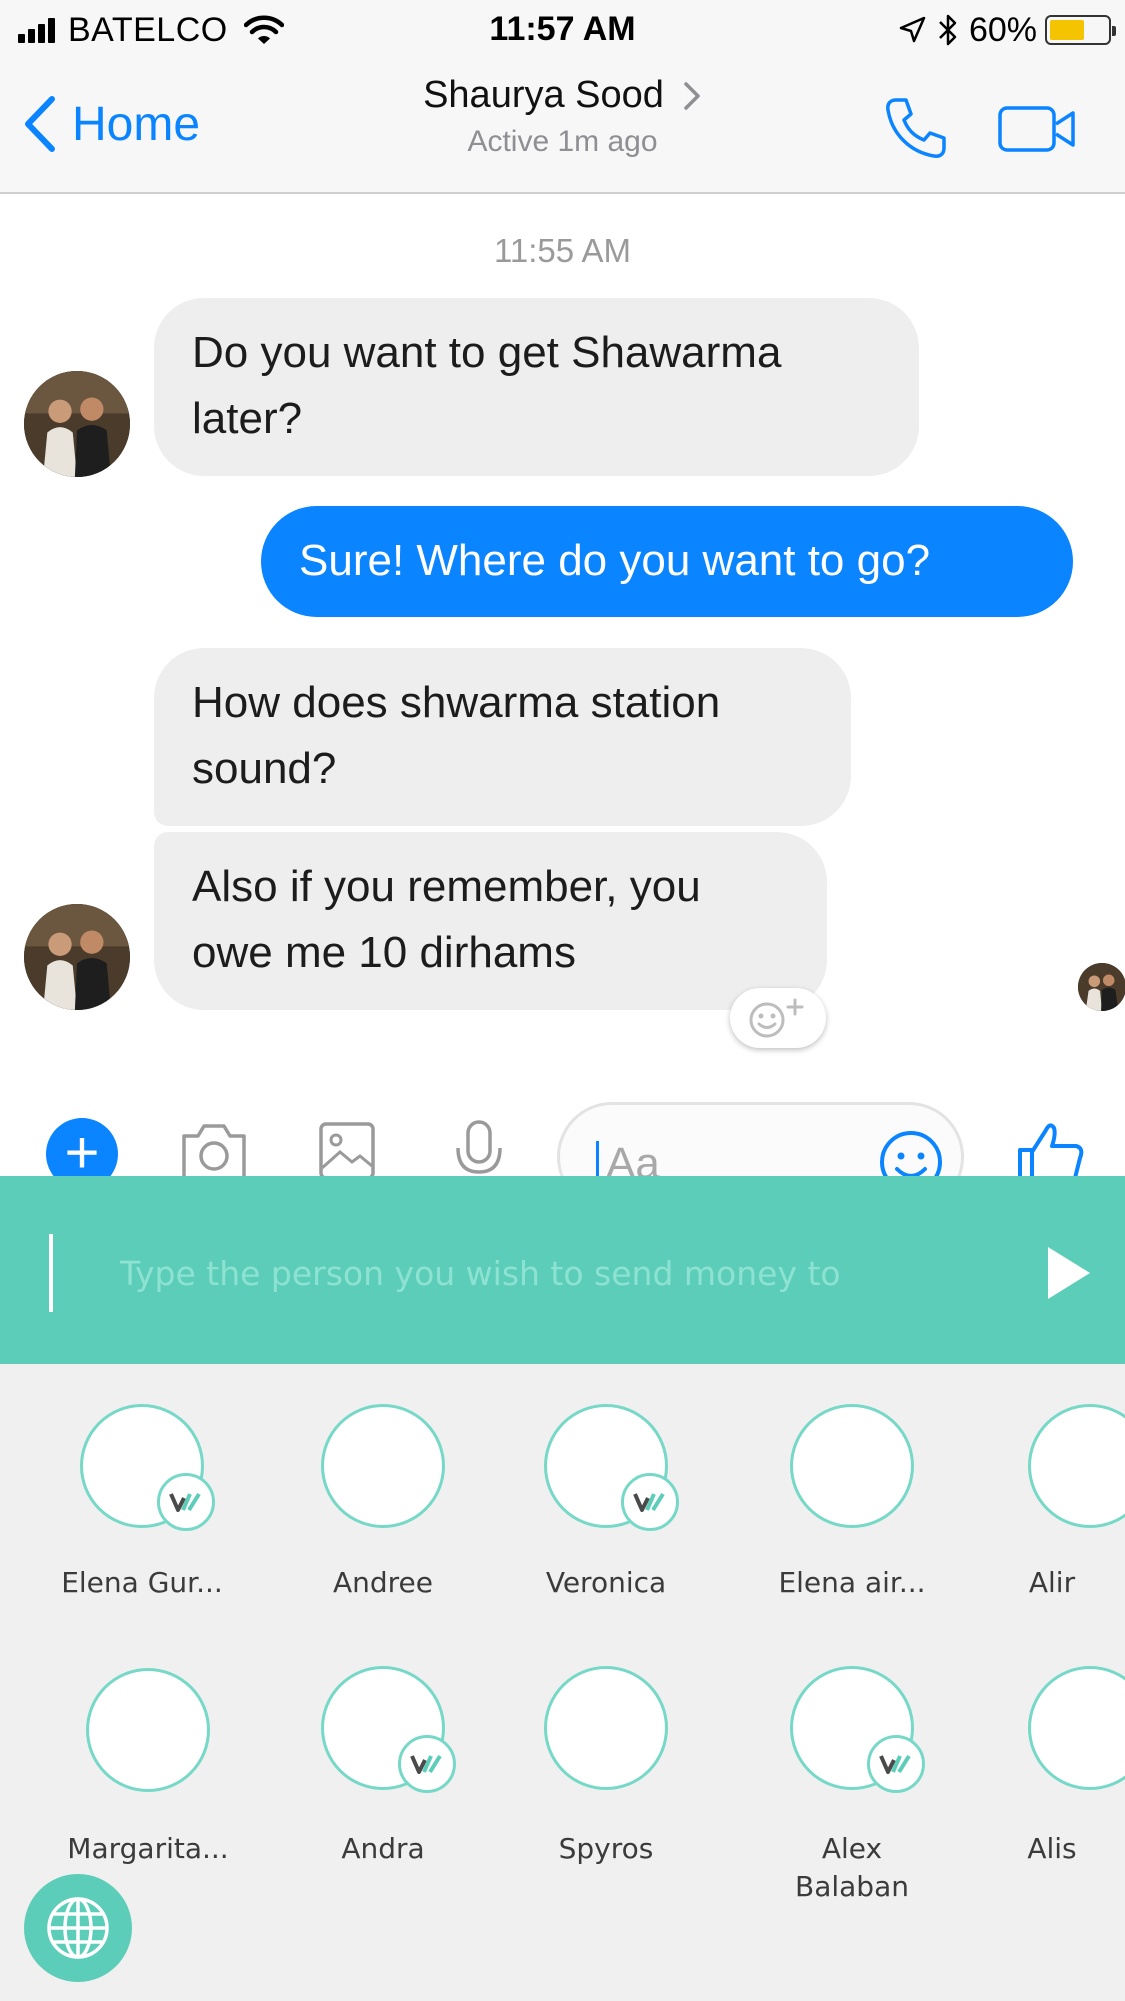 This screenshot has height=2001, width=1125. Describe the element at coordinates (1052, 1848) in the screenshot. I see `contact-name: Alis` at that location.